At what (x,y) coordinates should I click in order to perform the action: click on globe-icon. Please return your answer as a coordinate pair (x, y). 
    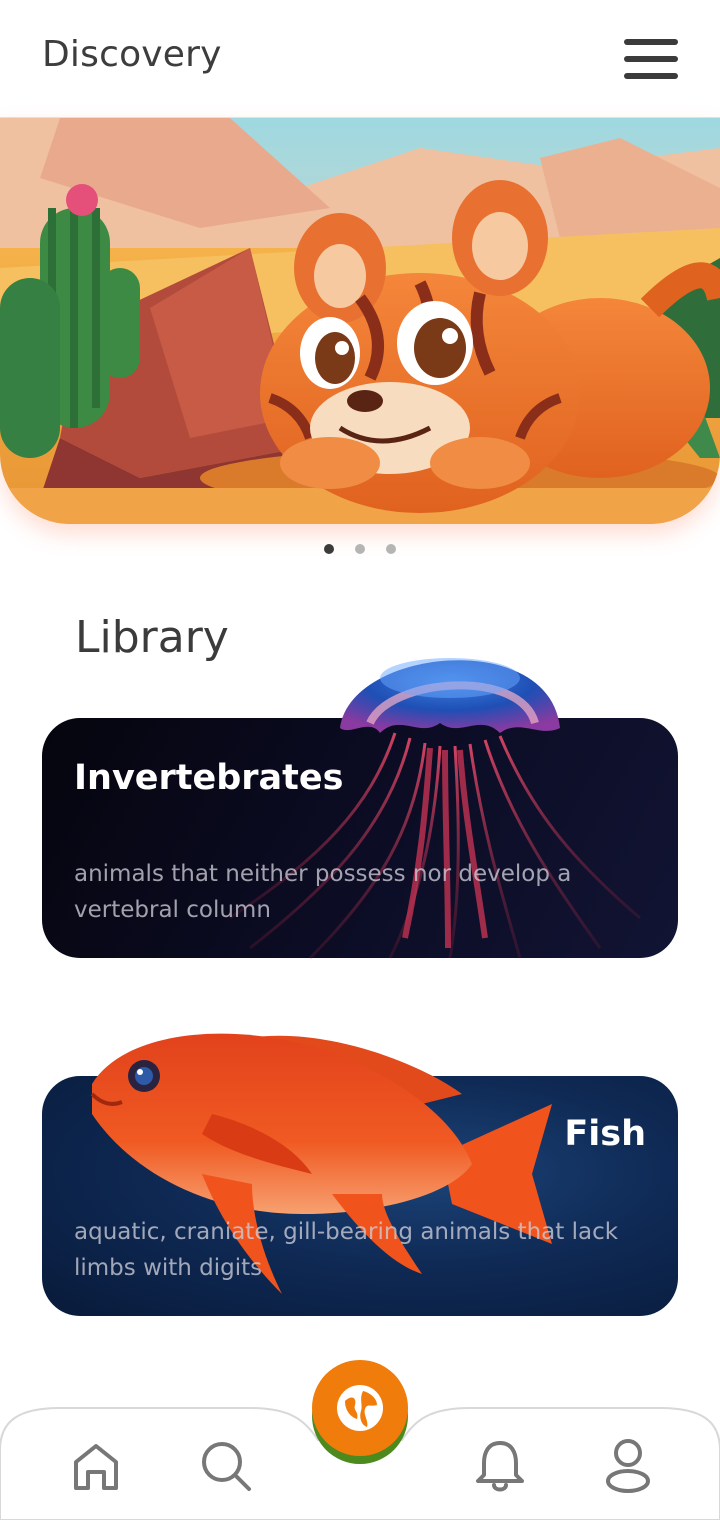
    Looking at the image, I should click on (360, 1408).